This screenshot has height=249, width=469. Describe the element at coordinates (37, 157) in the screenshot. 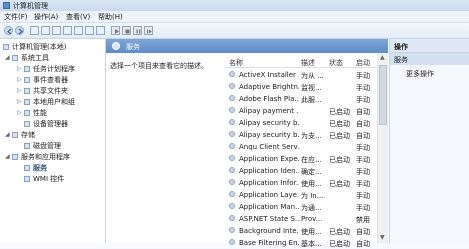

I see `tree-item-services-applications: ◢ 服务和应用程序` at that location.